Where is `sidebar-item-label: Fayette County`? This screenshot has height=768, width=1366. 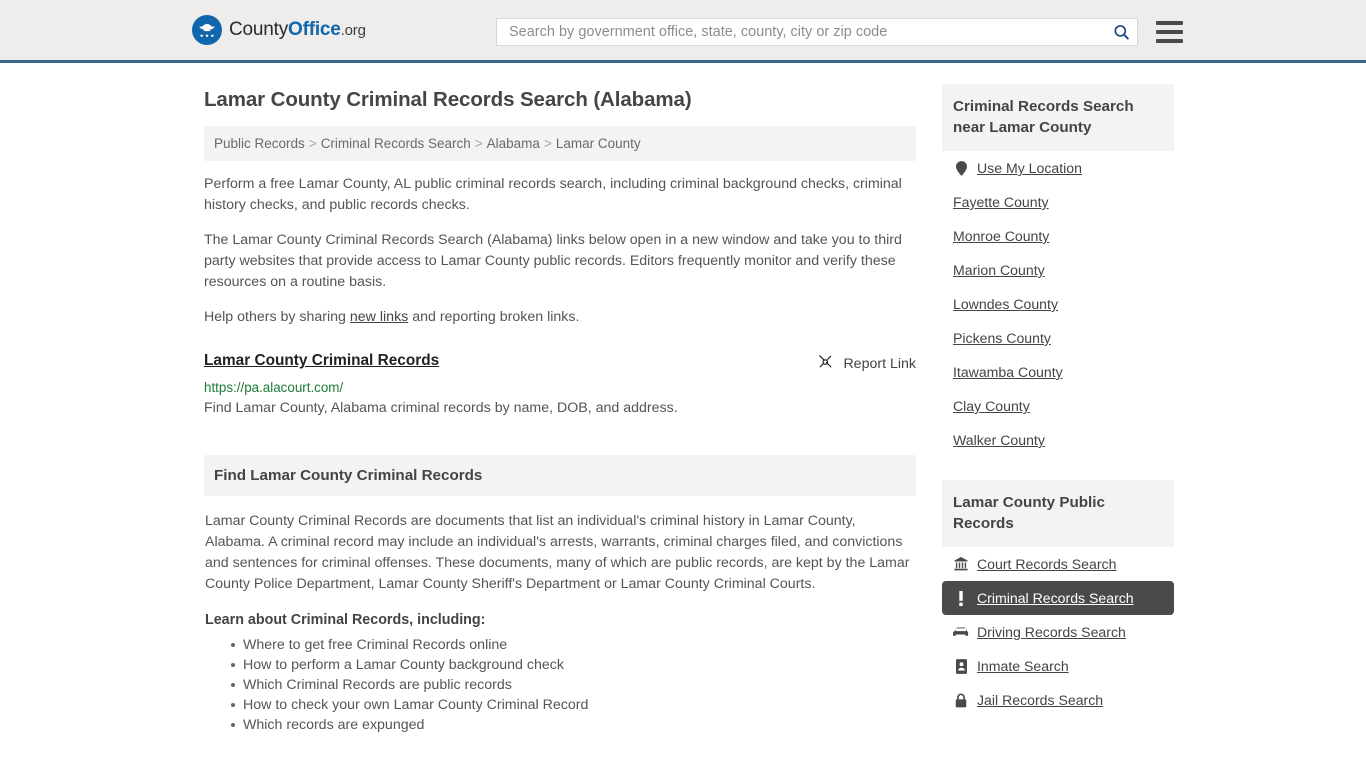 sidebar-item-label: Fayette County is located at coordinates (1001, 202).